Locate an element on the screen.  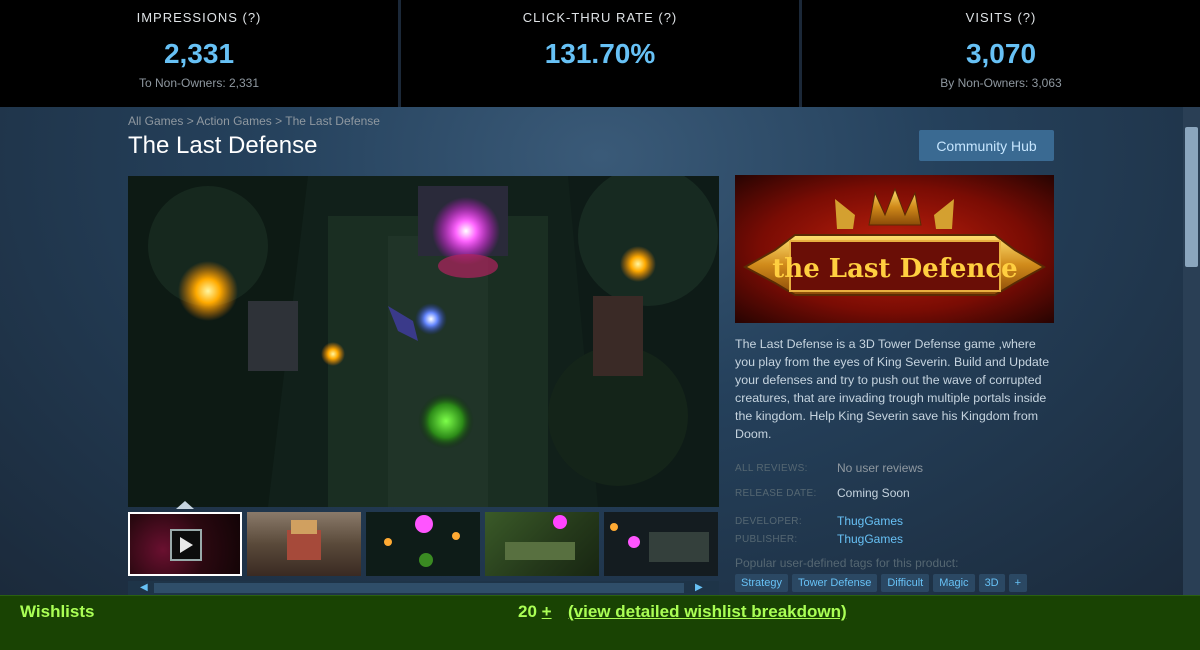
reviews-label: ALL REVIEWS: is located at coordinates (771, 468).